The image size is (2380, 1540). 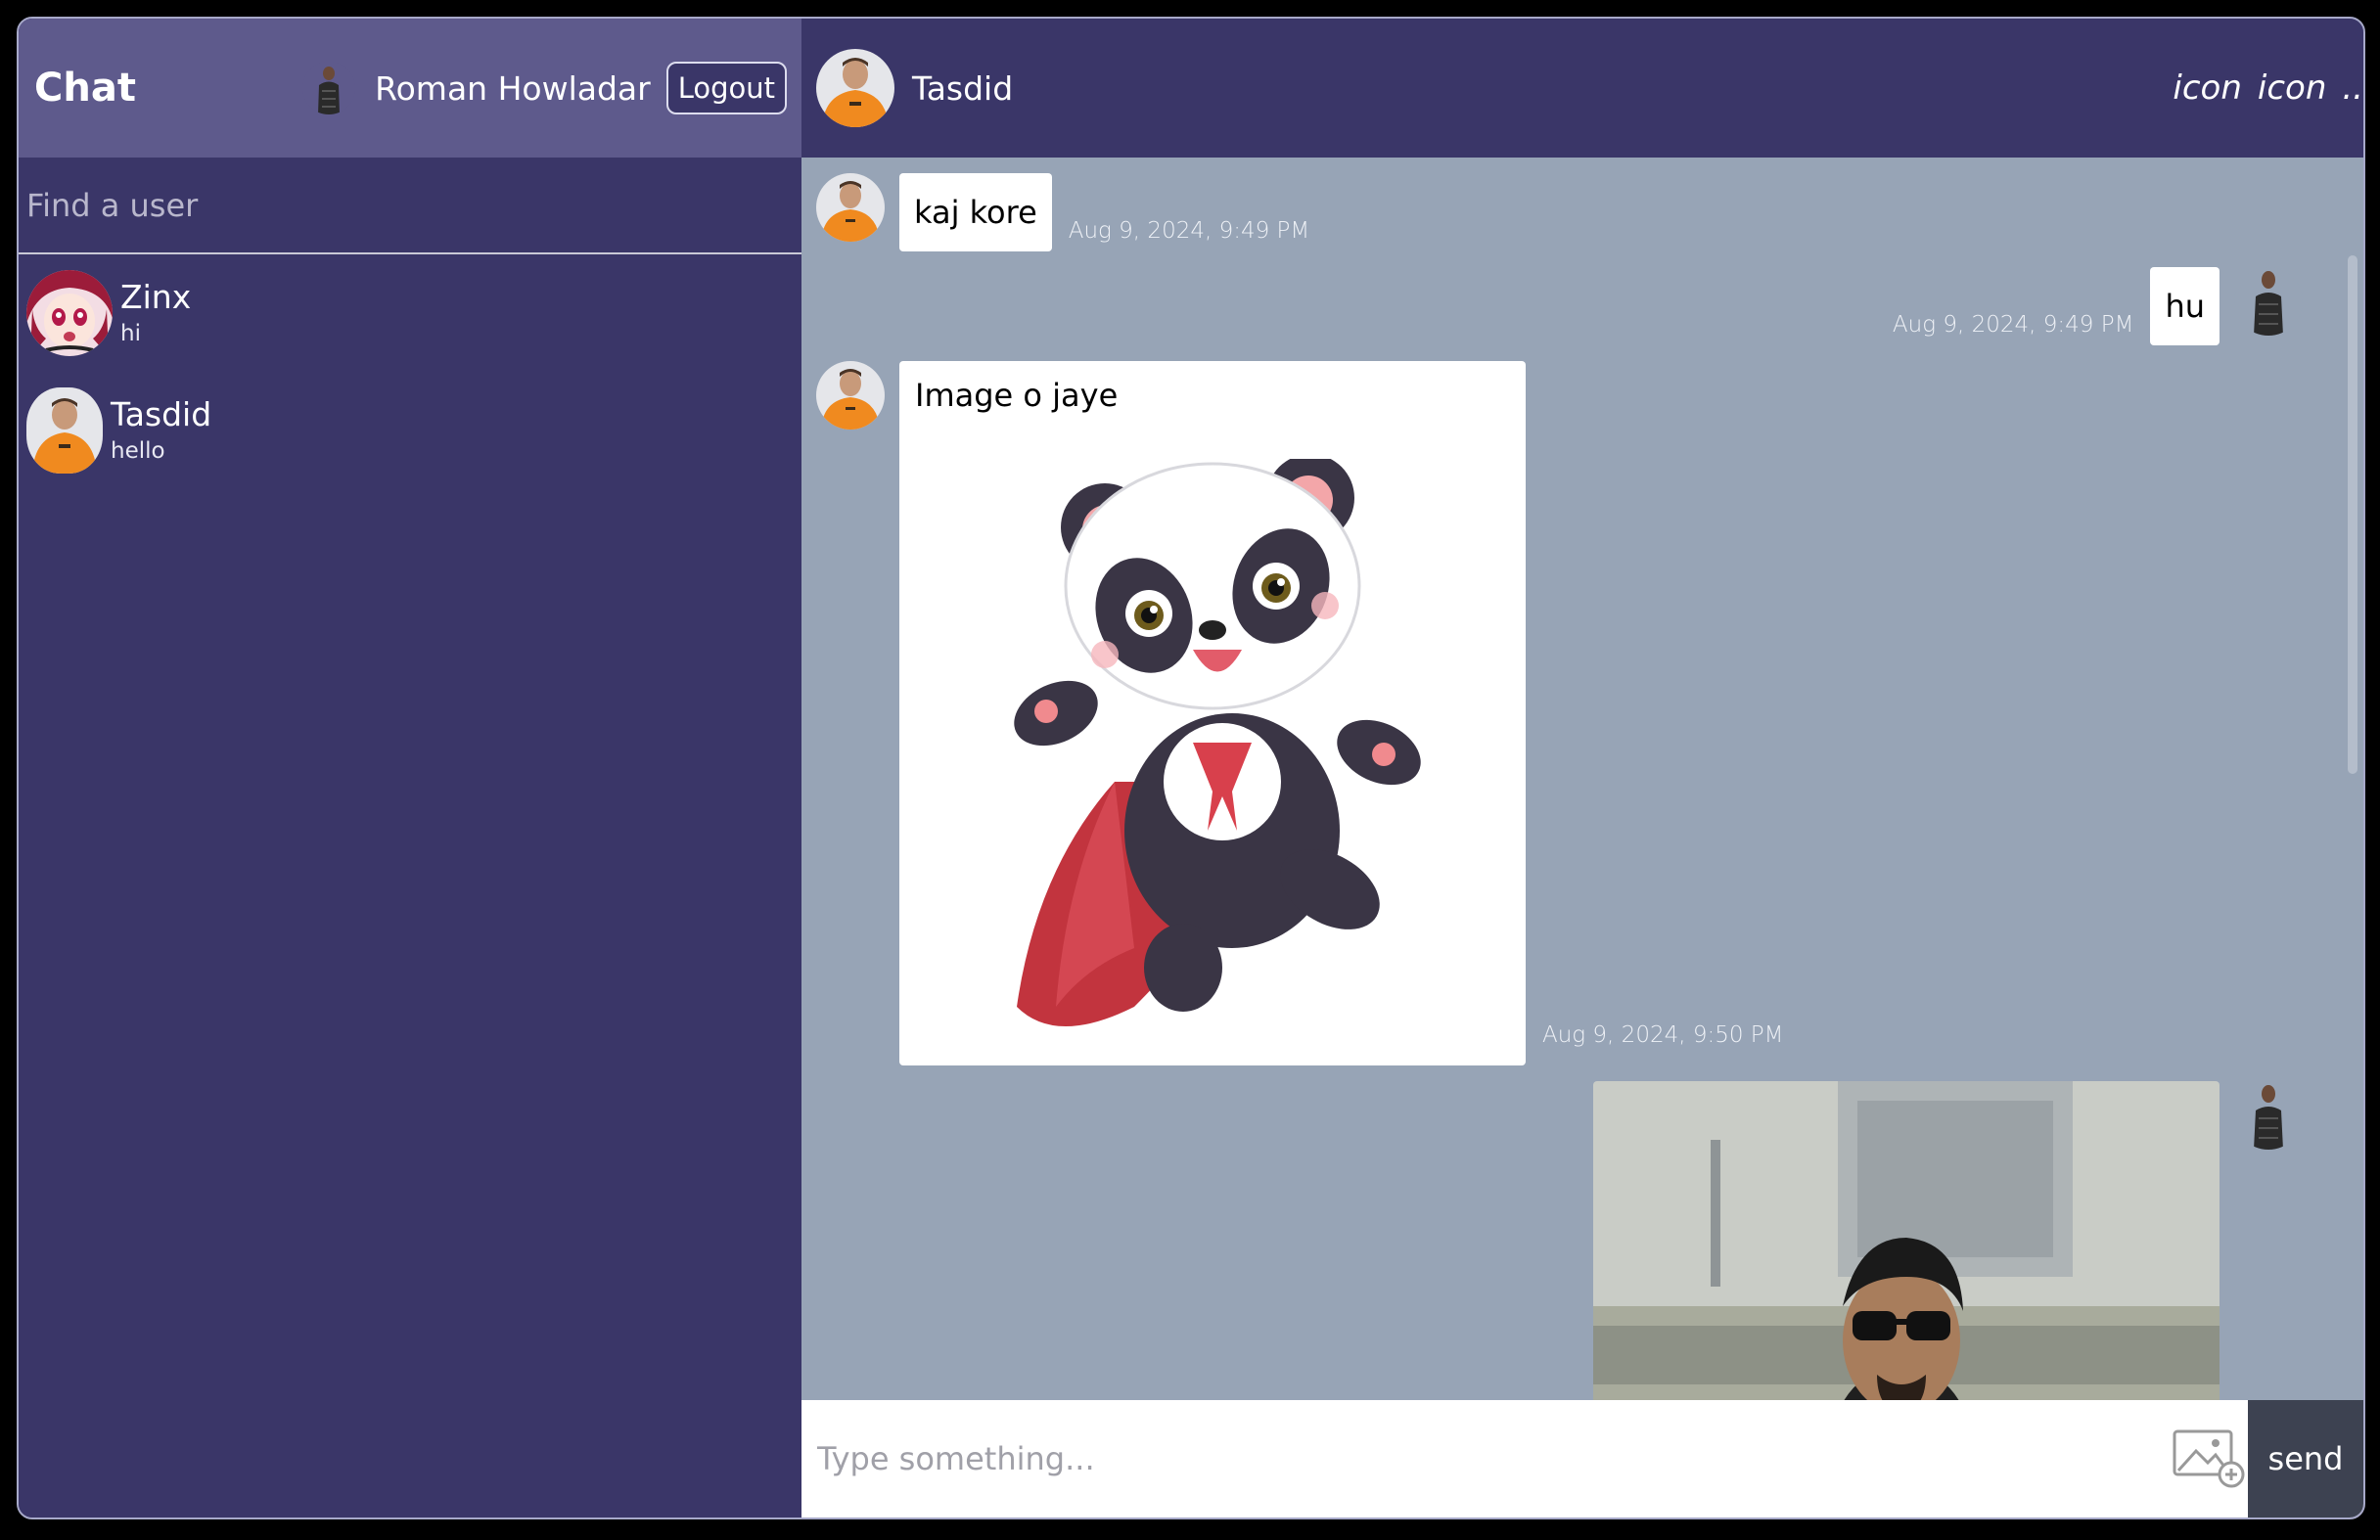 What do you see at coordinates (138, 451) in the screenshot?
I see `user-last-message: hello` at bounding box center [138, 451].